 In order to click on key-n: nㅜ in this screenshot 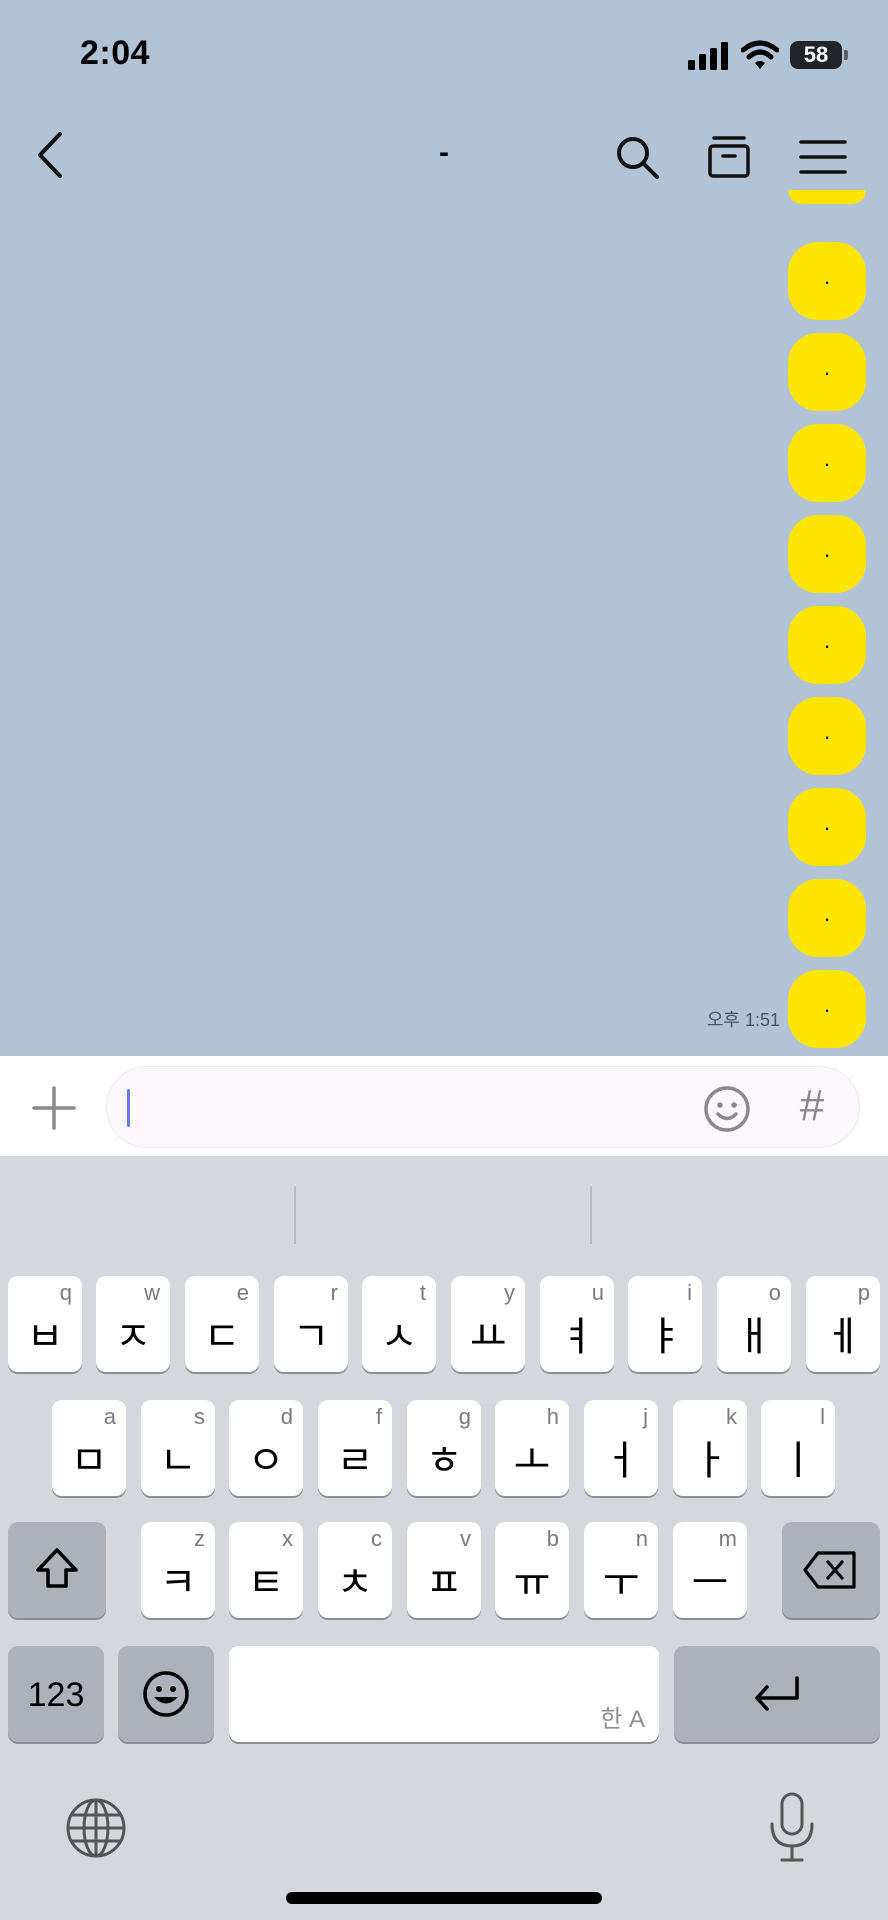, I will do `click(621, 1570)`.